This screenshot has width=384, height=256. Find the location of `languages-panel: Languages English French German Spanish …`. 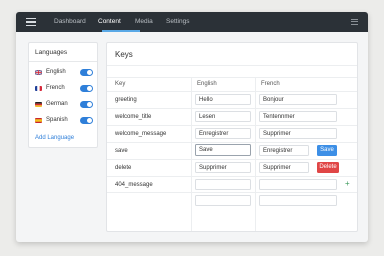

languages-panel: Languages English French German Spanish … is located at coordinates (63, 95).